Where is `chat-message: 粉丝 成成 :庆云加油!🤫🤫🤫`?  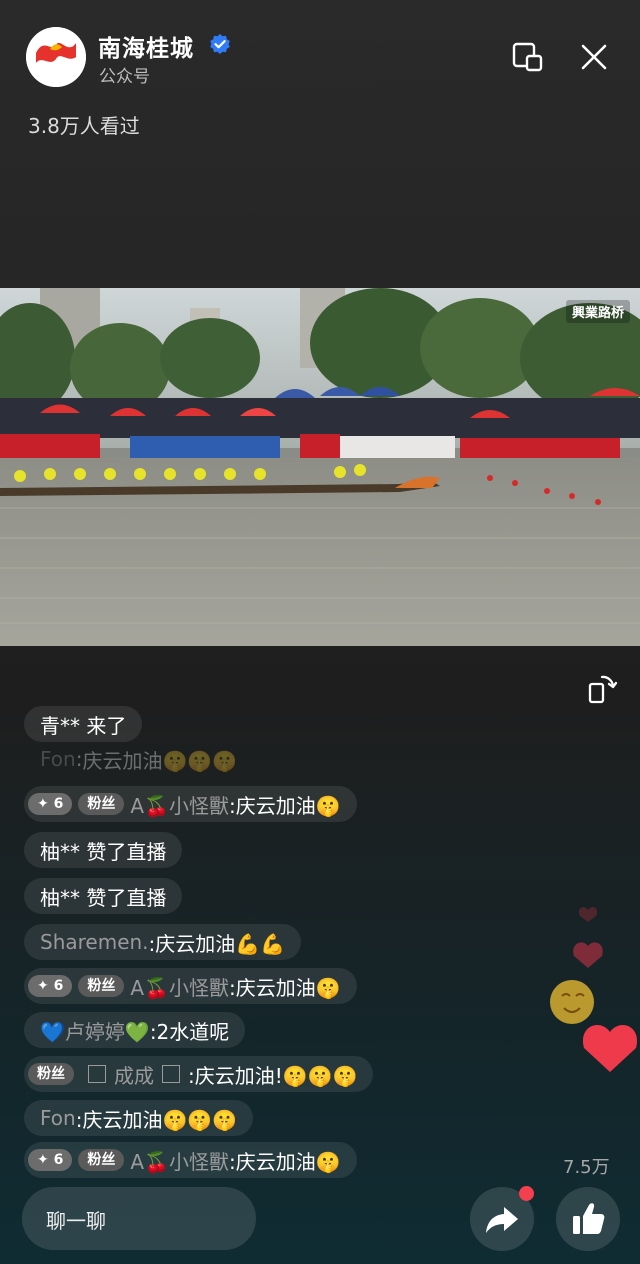 chat-message: 粉丝 成成 :庆云加油!🤫🤫🤫 is located at coordinates (199, 1074).